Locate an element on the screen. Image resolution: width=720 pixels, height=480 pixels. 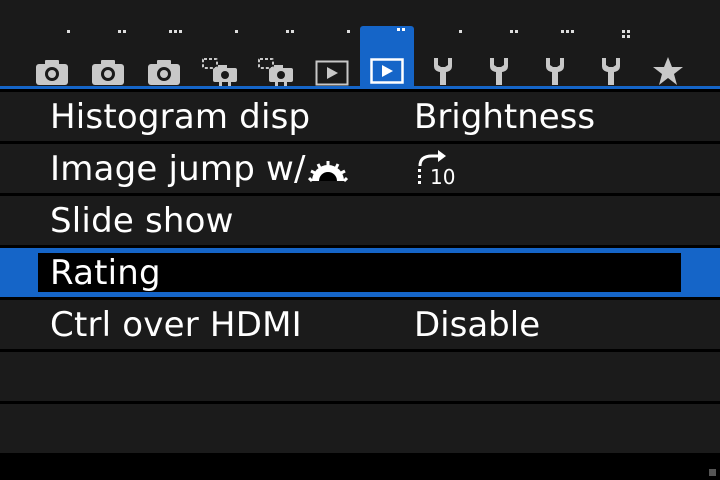
menu-item-histogram-disp: Histogram disp Brightness is located at coordinates (360, 116).